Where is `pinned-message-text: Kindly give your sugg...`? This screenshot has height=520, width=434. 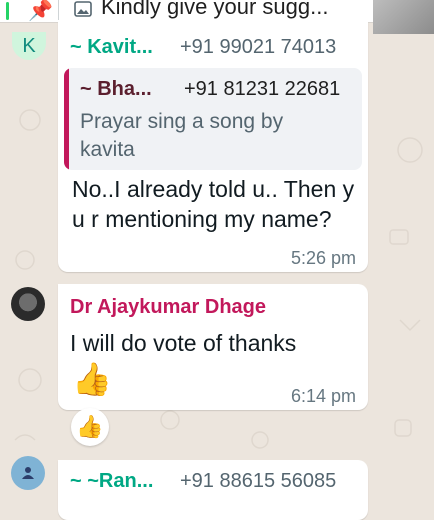
pinned-message-text: Kindly give your sugg... is located at coordinates (215, 9).